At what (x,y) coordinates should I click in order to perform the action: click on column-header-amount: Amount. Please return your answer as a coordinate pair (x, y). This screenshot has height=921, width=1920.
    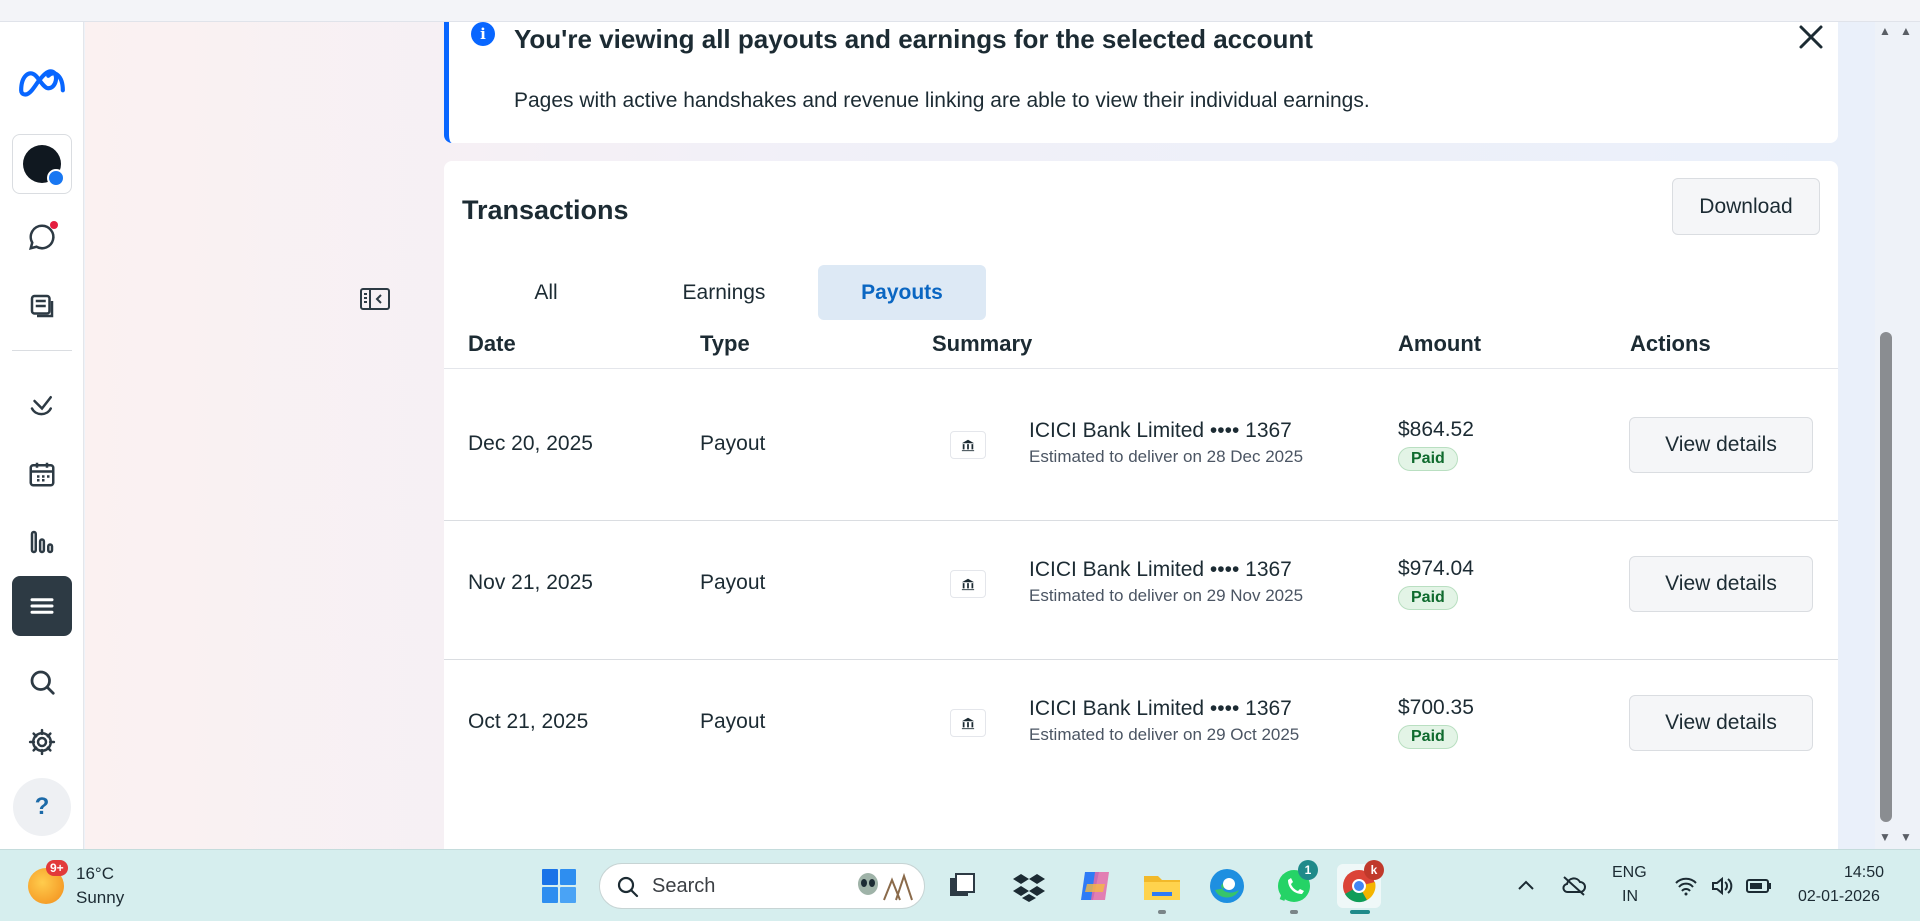
    Looking at the image, I should click on (1439, 344).